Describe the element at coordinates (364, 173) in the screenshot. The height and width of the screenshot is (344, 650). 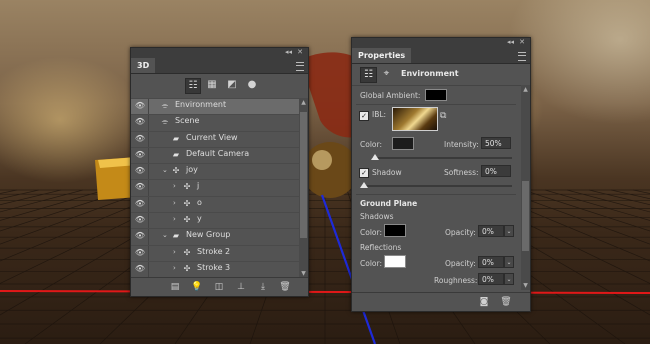
I see `shadow-checkbox: ✓` at that location.